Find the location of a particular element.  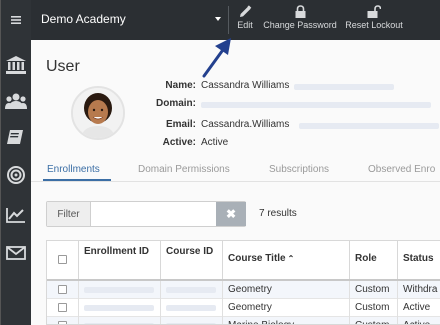

book-icon is located at coordinates (16, 137).